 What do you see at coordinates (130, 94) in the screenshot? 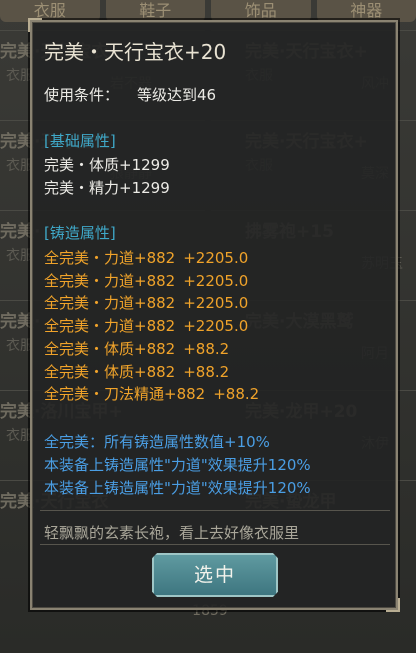
I see `use-requirement: 使用条件： 等级达到46` at bounding box center [130, 94].